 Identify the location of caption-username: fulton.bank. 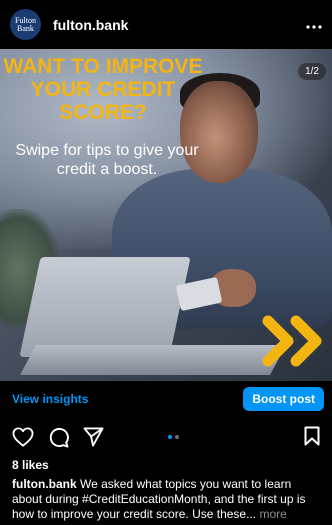
(44, 484).